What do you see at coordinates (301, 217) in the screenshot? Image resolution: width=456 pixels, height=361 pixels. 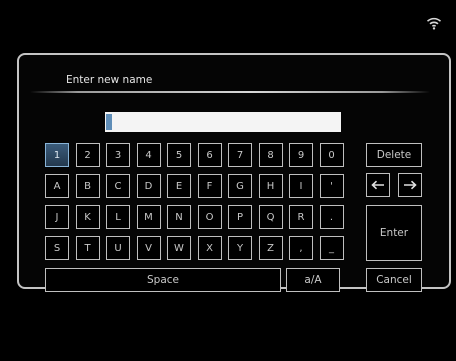 I see `key-2-8: R` at bounding box center [301, 217].